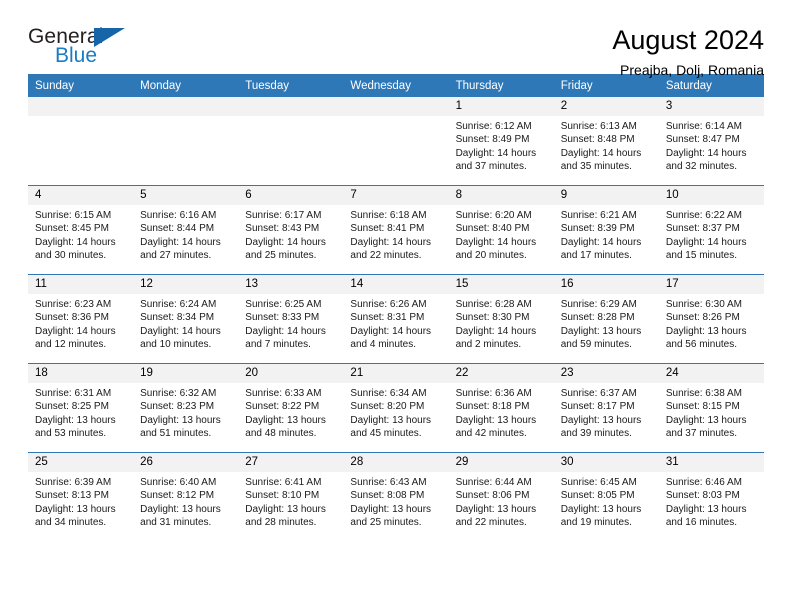  I want to click on weekday-header-monday: Monday, so click(186, 85).